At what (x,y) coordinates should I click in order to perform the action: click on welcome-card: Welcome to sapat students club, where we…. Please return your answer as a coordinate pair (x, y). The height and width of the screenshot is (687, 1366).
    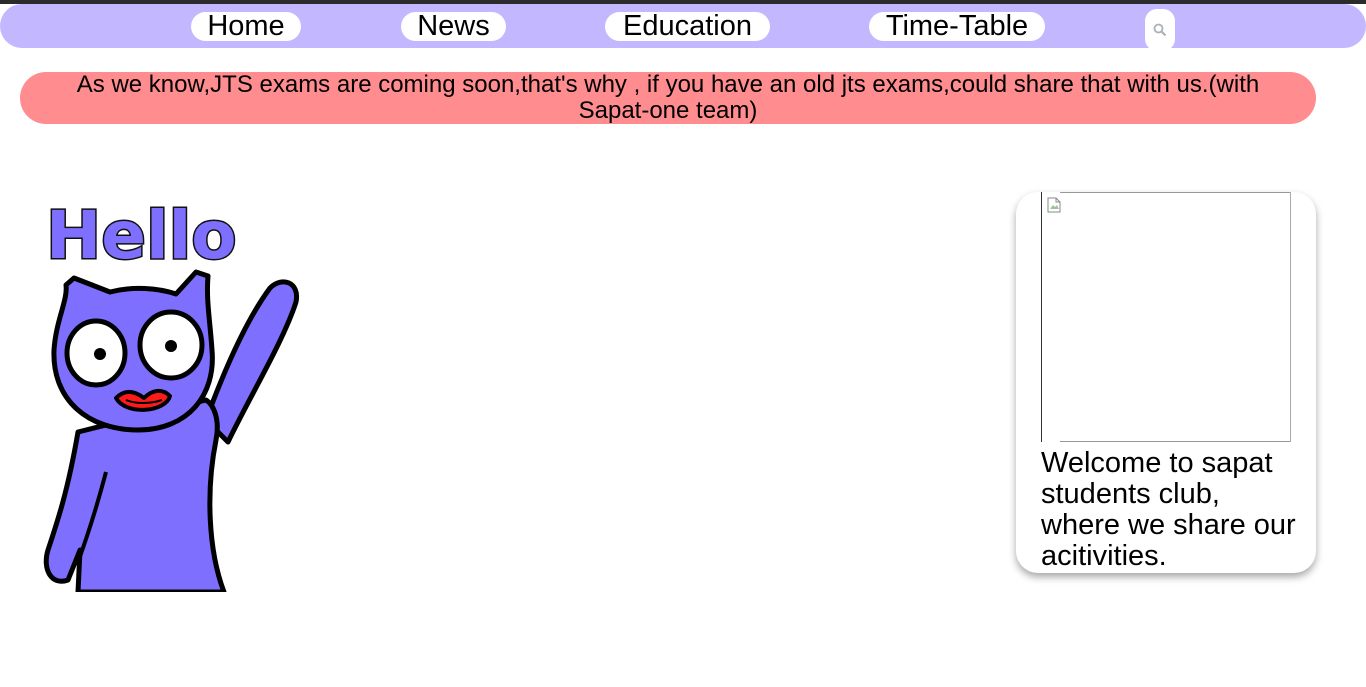
    Looking at the image, I should click on (1166, 382).